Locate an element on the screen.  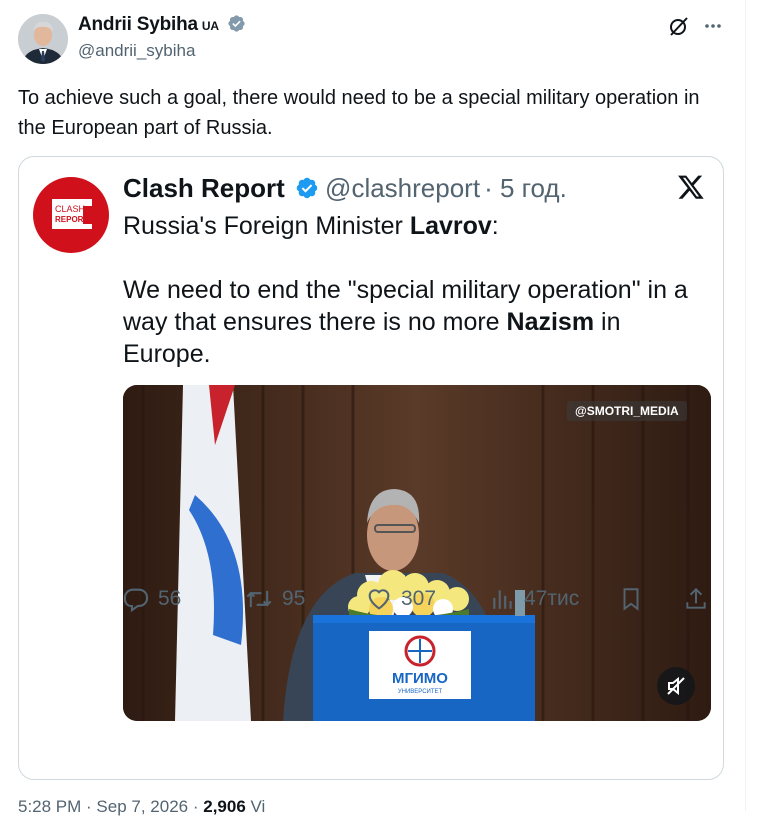
quoted-author-name: Clash Report is located at coordinates (204, 188).